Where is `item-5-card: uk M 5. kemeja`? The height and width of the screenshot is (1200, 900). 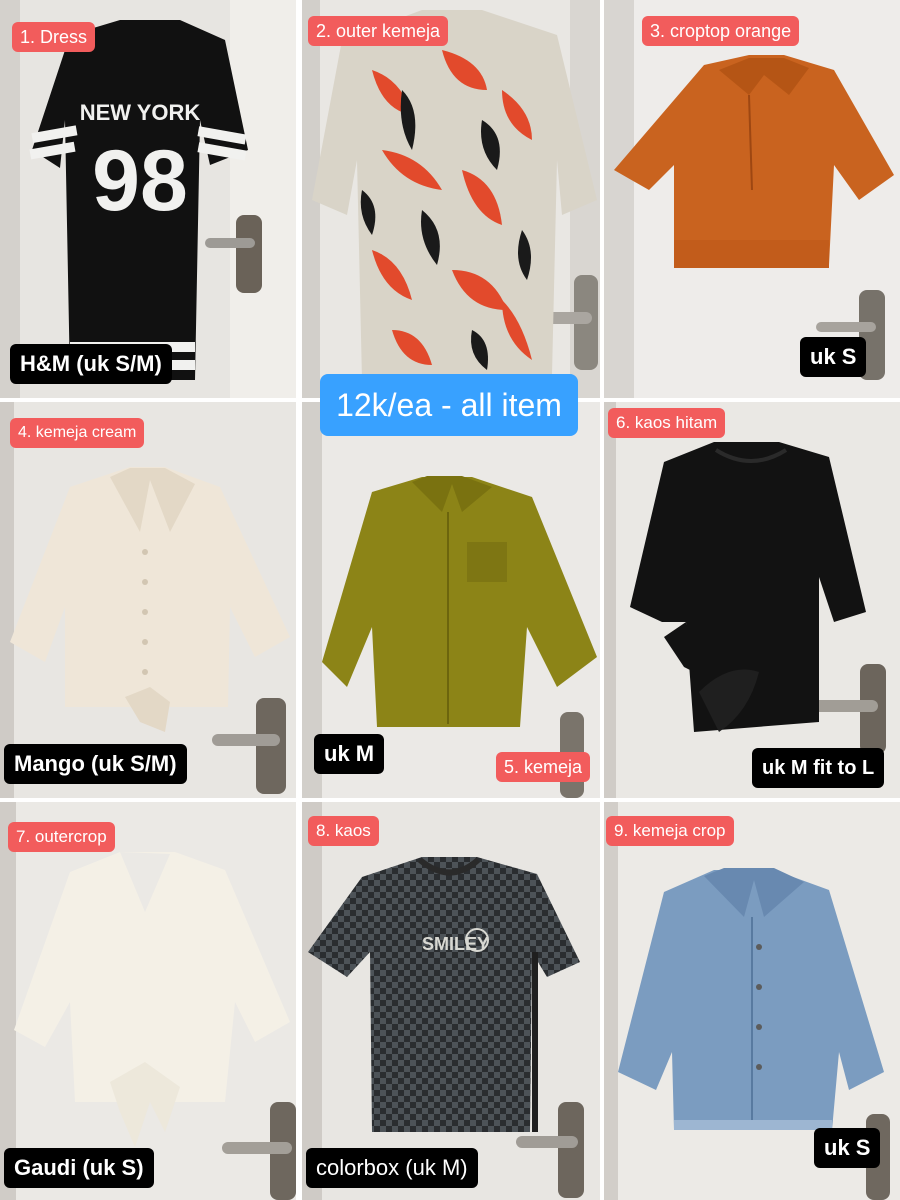
item-5-card: uk M 5. kemeja is located at coordinates (451, 600).